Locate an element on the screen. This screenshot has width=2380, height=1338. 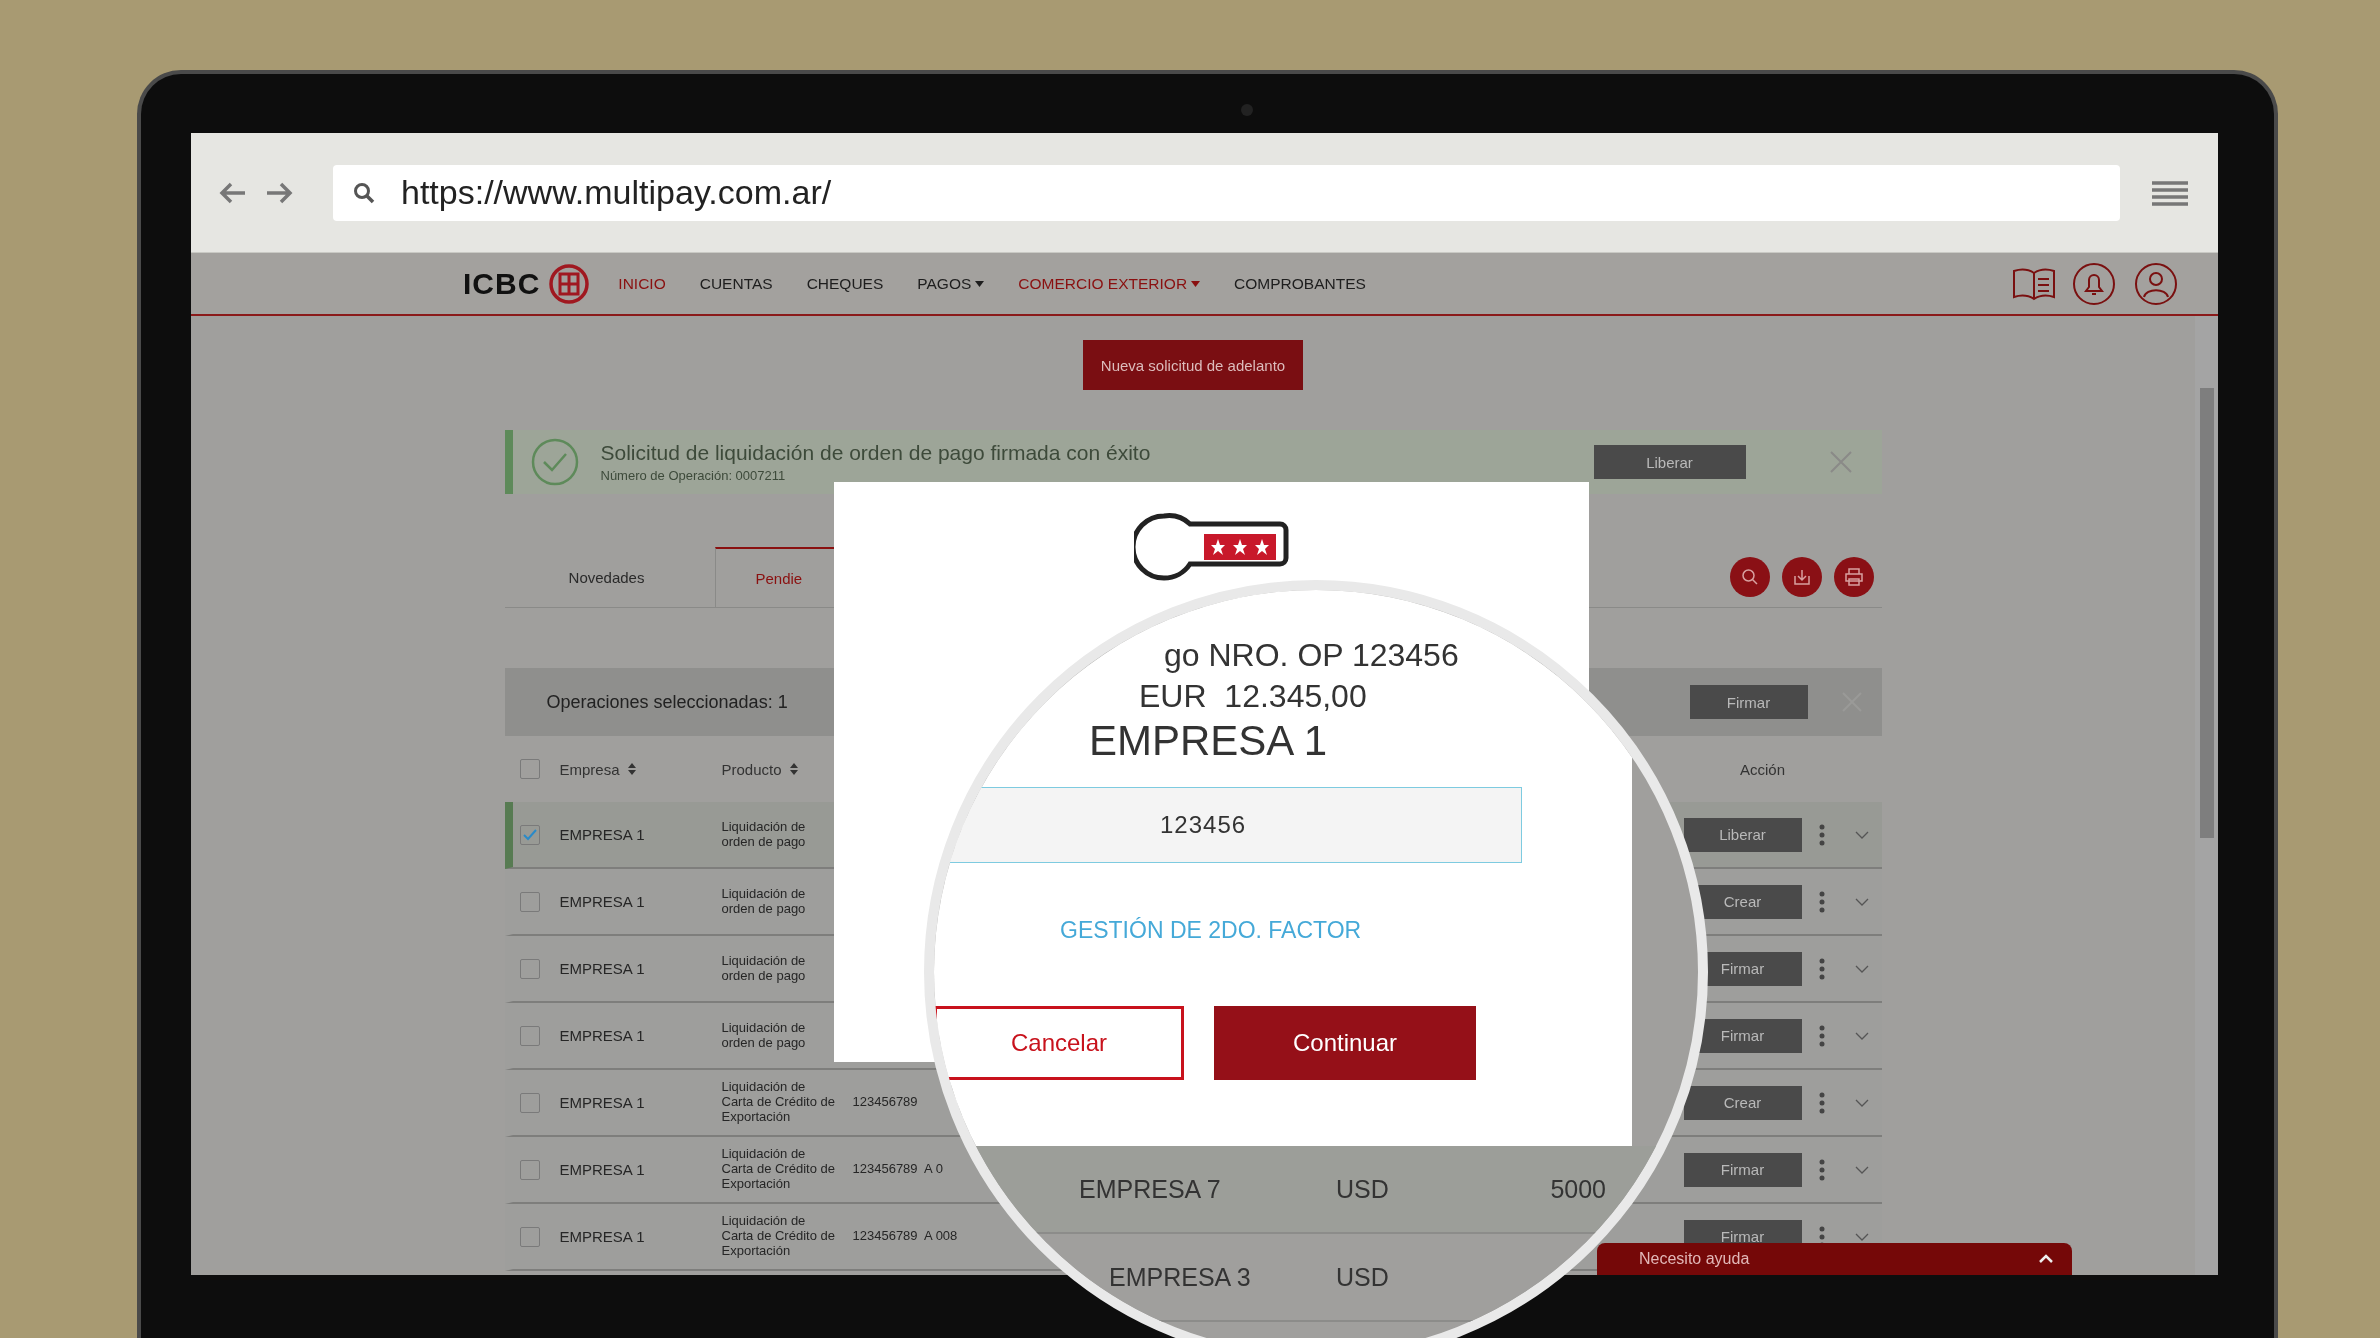
operation-number: go NRO. OP 123456 is located at coordinates (1312, 656).